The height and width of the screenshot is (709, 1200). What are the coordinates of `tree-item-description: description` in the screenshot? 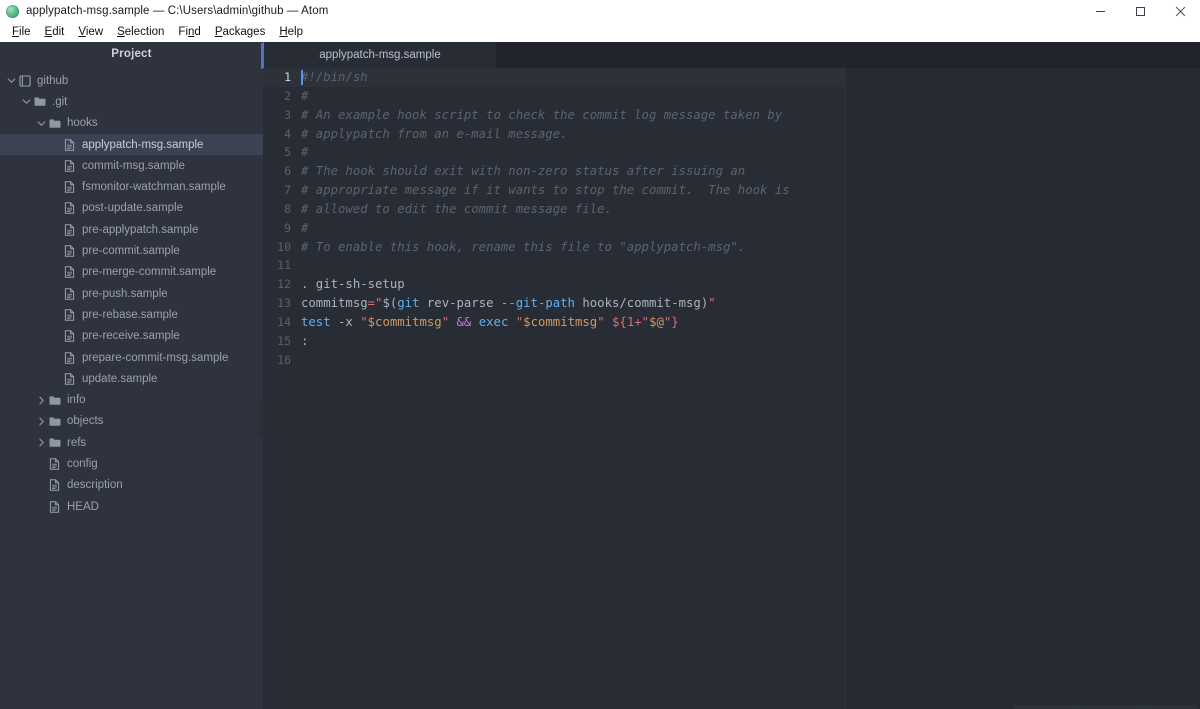 It's located at (131, 485).